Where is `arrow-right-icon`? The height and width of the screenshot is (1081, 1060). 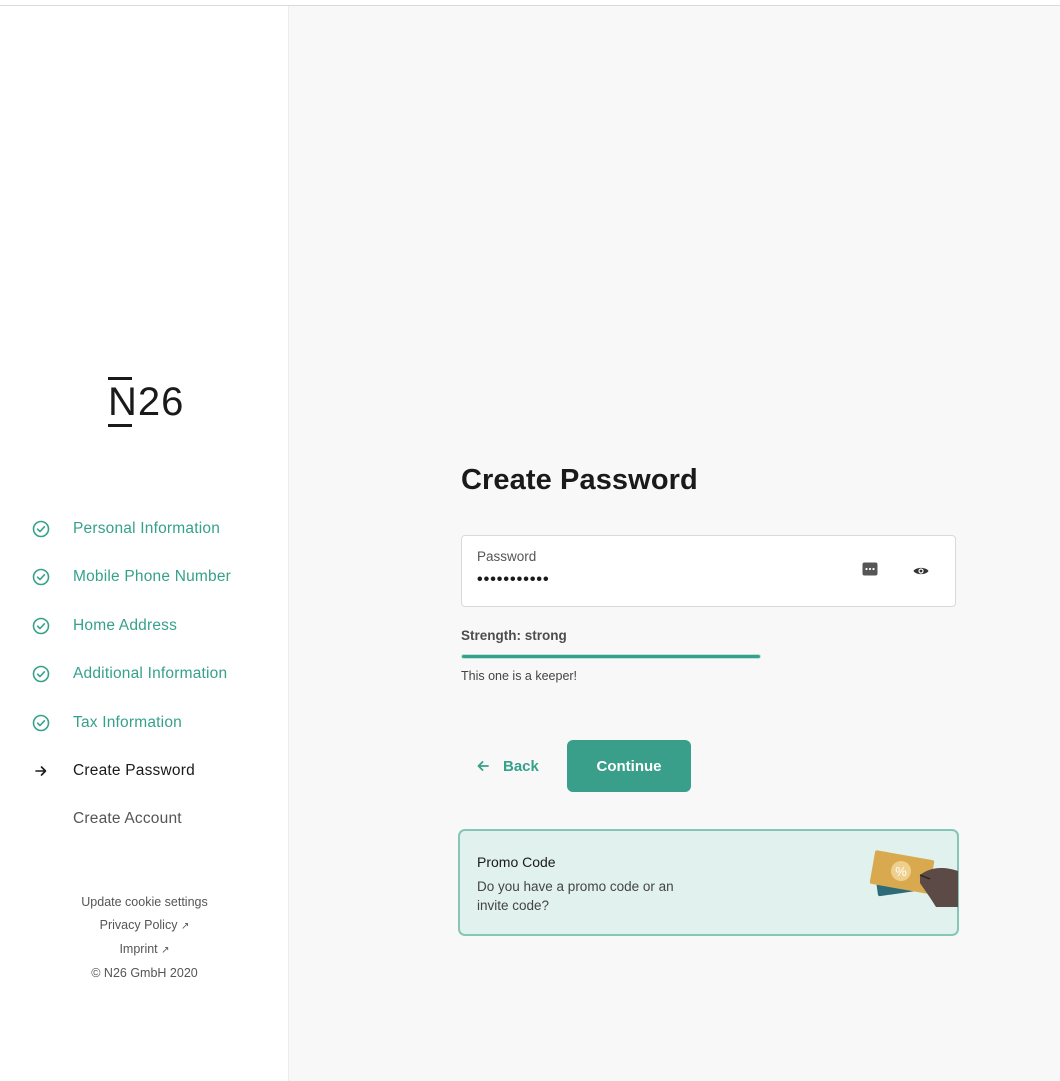
arrow-right-icon is located at coordinates (41, 771).